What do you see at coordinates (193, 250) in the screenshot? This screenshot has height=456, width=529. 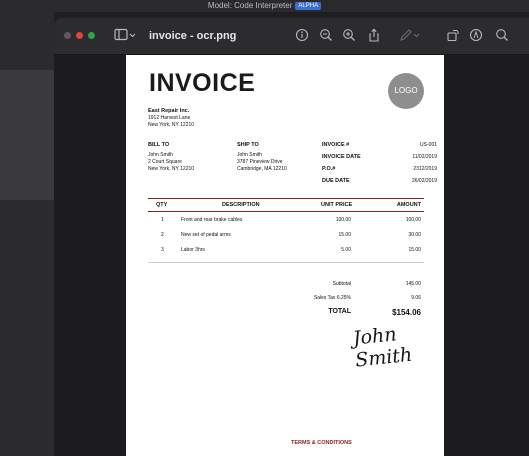 I see `row-description: Labor 3hrs` at bounding box center [193, 250].